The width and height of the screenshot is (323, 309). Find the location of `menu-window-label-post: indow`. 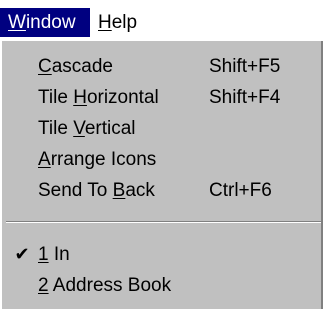

menu-window-label-post: indow is located at coordinates (50, 22).